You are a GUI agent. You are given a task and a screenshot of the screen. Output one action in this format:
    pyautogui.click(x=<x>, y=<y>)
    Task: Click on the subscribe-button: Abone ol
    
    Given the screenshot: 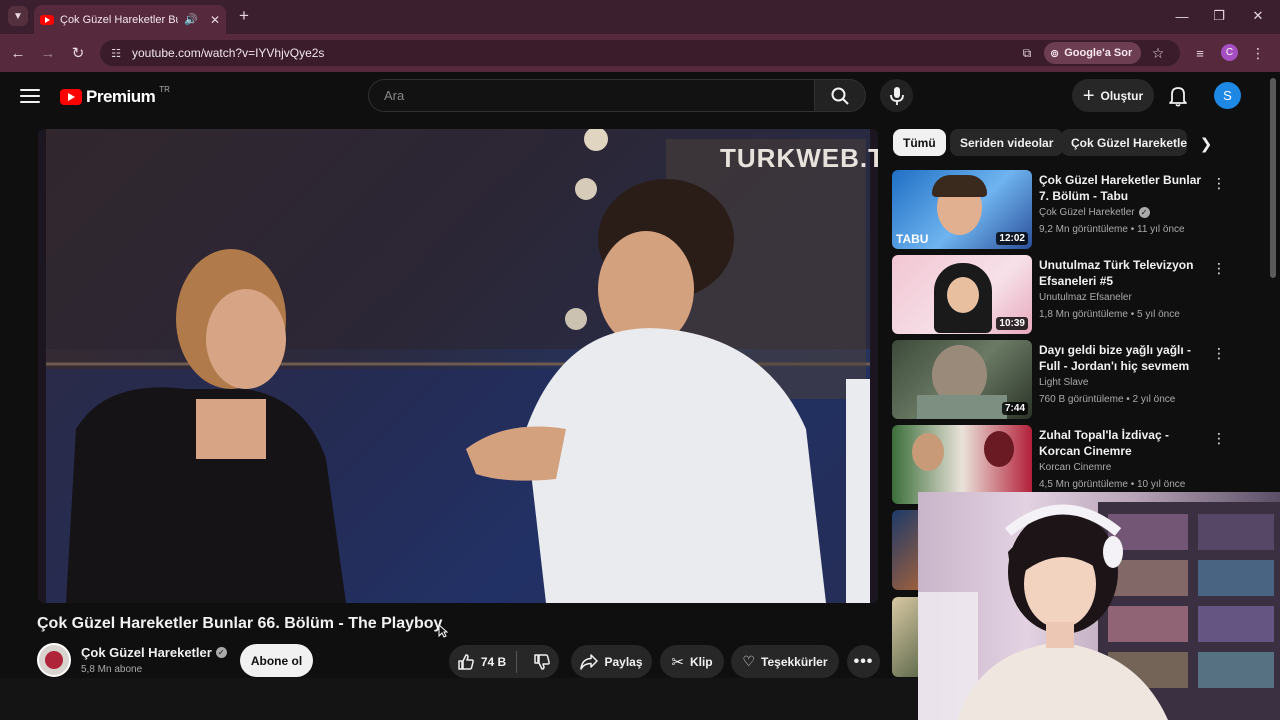 What is the action you would take?
    pyautogui.click(x=276, y=660)
    